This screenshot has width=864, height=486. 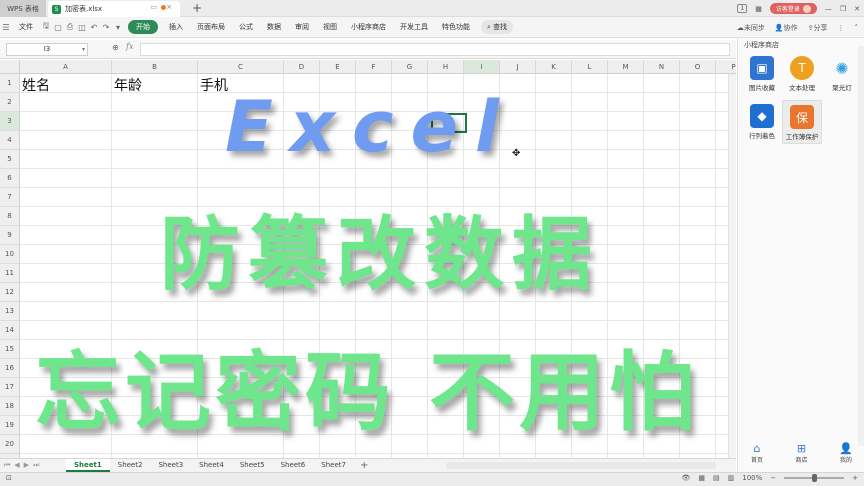 What do you see at coordinates (802, 122) in the screenshot?
I see `tool-workbook-protect: 保 工作簿保护` at bounding box center [802, 122].